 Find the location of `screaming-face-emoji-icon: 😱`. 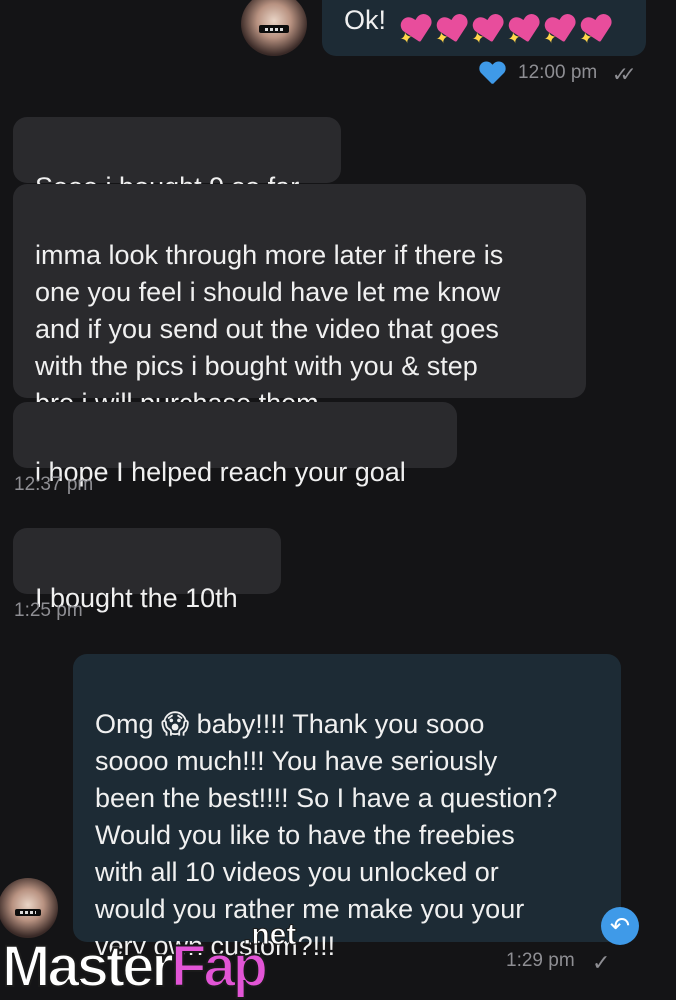

screaming-face-emoji-icon: 😱 is located at coordinates (175, 724).